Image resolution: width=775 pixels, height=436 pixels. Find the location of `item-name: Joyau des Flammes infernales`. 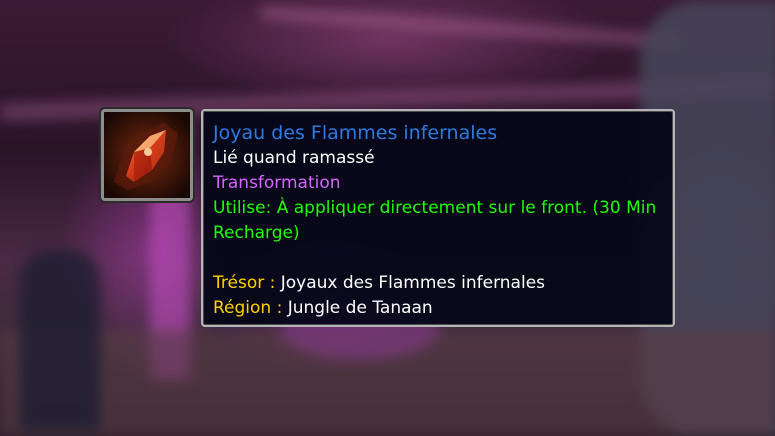

item-name: Joyau des Flammes infernales is located at coordinates (355, 133).